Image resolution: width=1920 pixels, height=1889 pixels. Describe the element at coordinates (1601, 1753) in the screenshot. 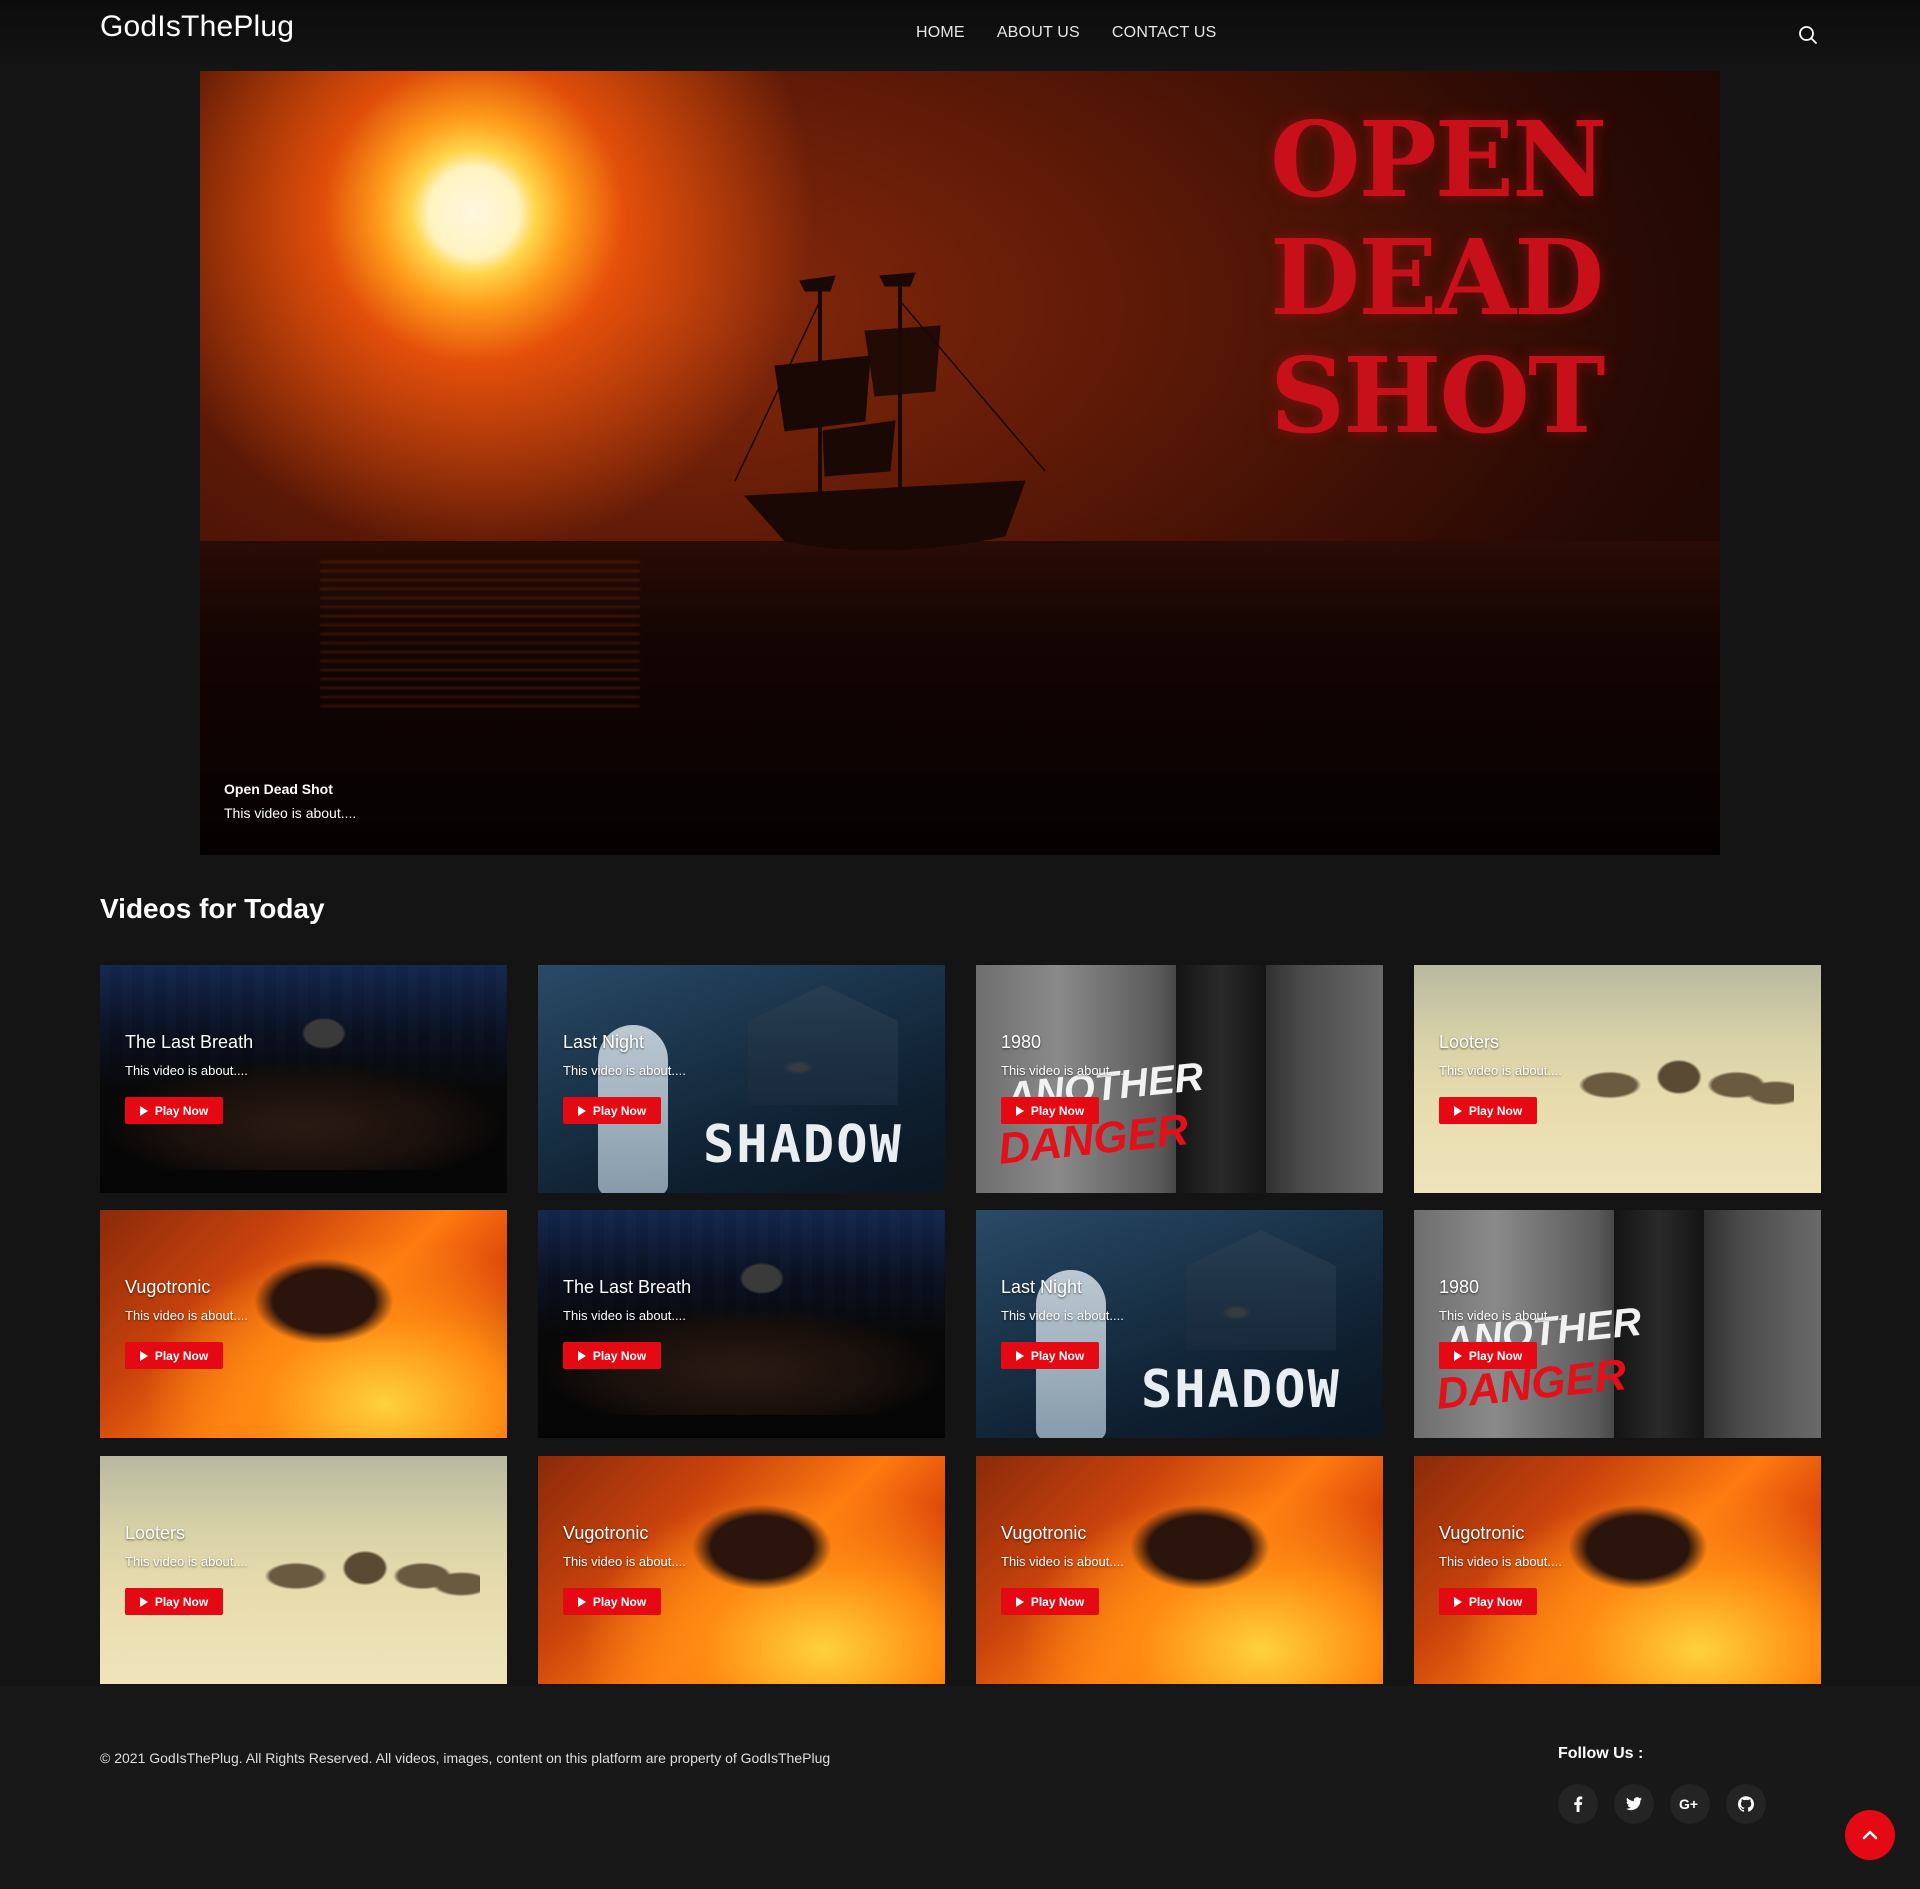

I see `follow-us-title: Follow Us :` at that location.